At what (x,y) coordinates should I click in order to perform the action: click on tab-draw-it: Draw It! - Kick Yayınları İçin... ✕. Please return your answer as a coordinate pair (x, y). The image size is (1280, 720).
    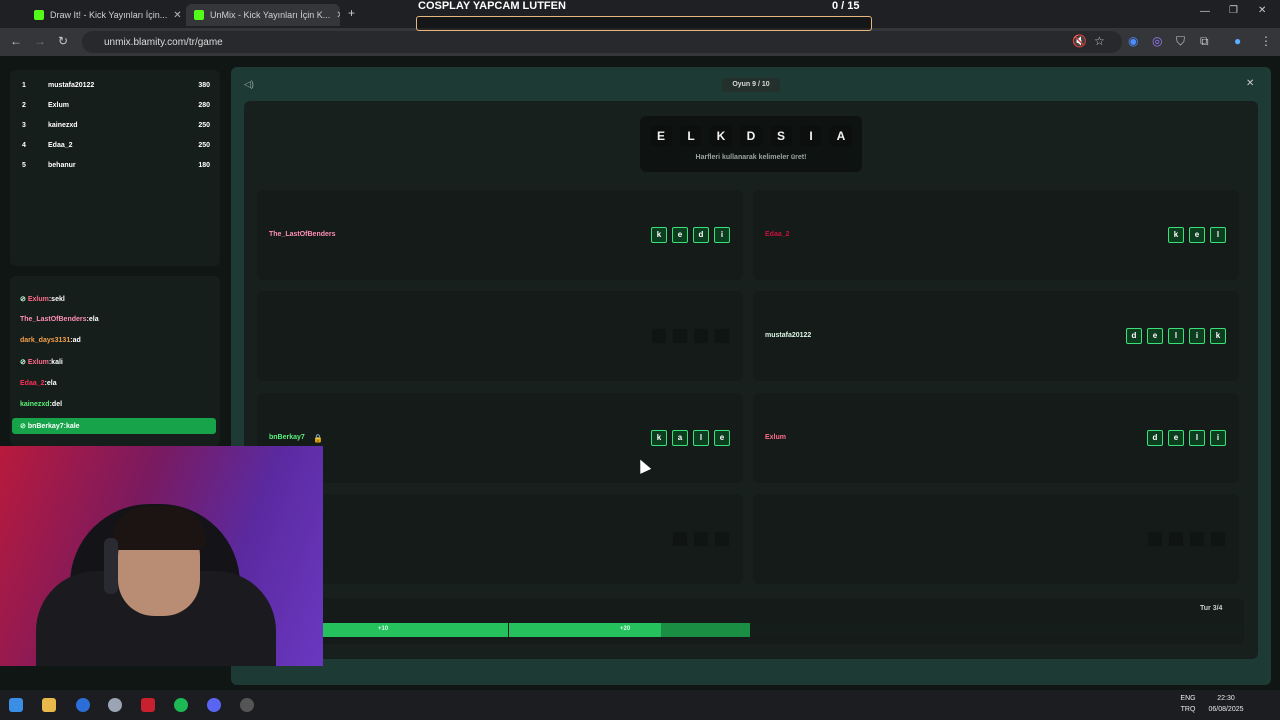
    Looking at the image, I should click on (104, 15).